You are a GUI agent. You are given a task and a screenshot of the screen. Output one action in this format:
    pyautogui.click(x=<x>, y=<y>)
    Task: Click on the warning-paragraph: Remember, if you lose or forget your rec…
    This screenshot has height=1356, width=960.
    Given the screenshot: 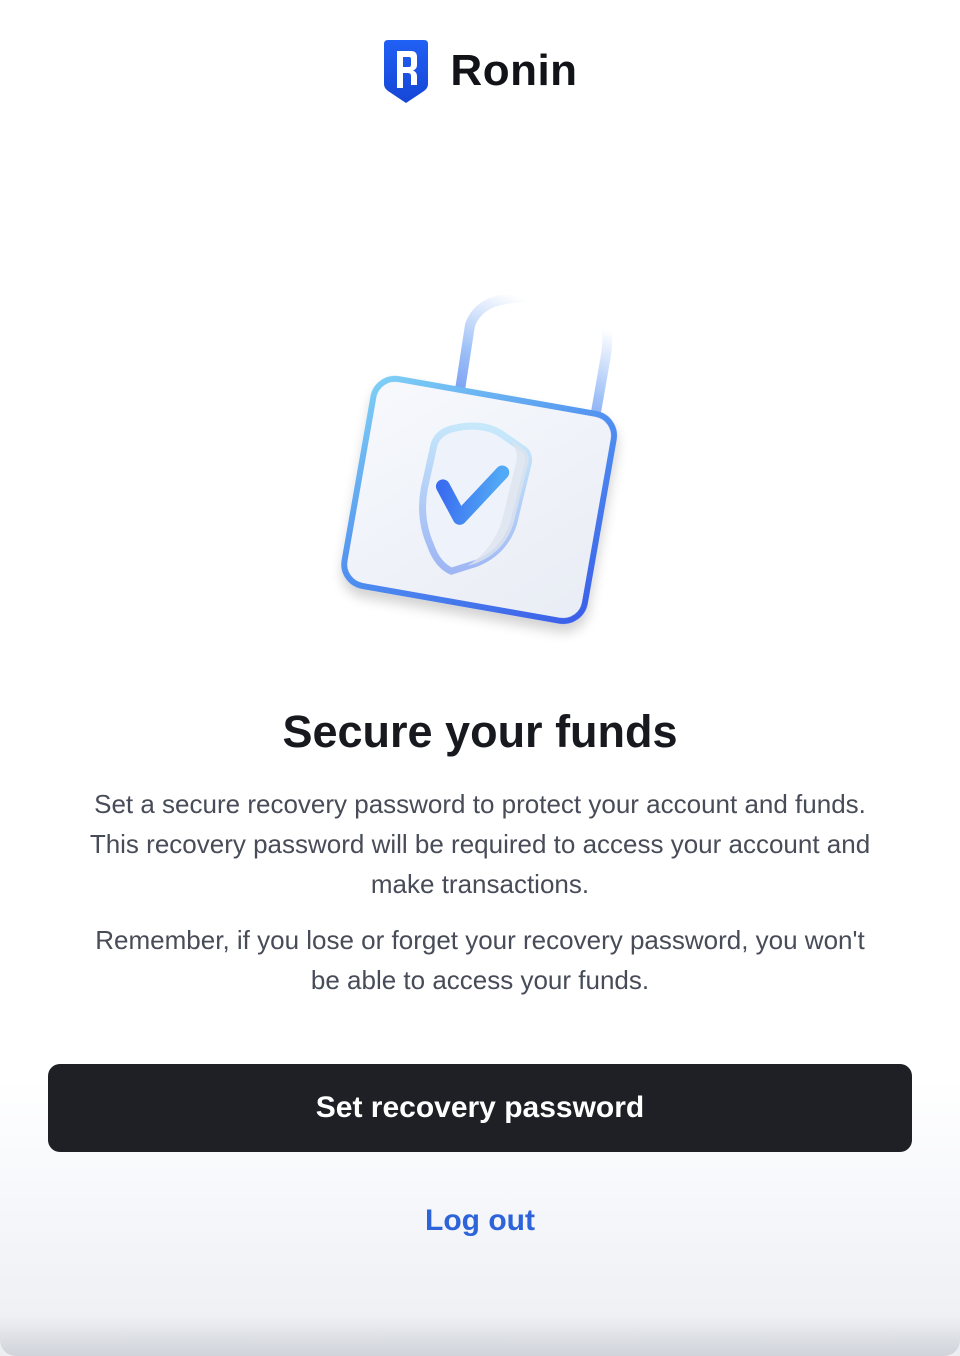 What is the action you would take?
    pyautogui.click(x=480, y=960)
    